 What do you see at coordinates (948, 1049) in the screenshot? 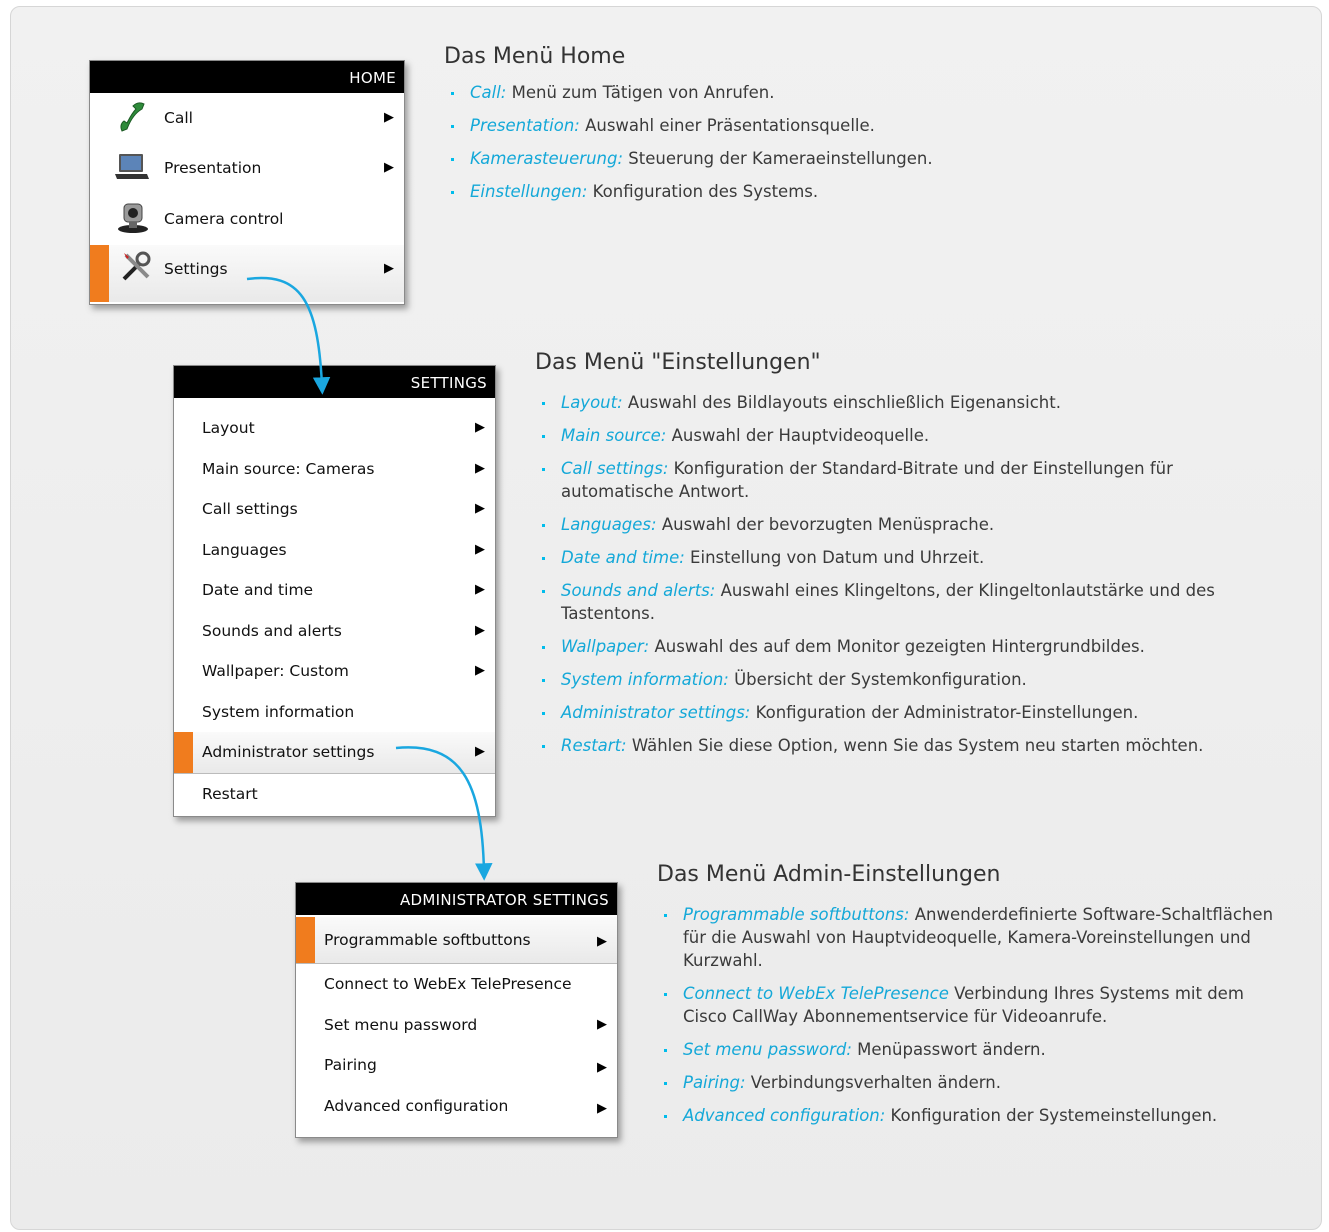
I see `description-text: Menüpasswort ändern.` at bounding box center [948, 1049].